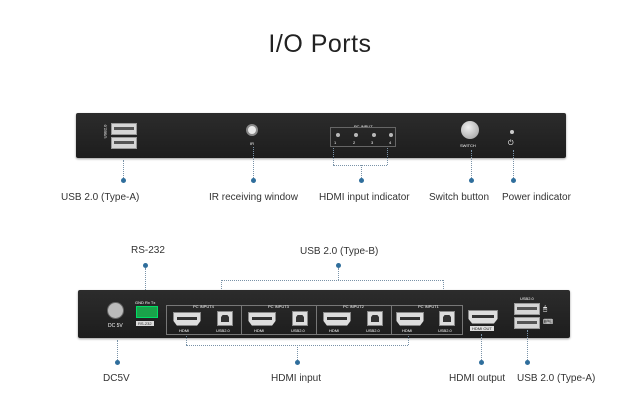 This screenshot has width=640, height=419. I want to click on rs232-label: RS-232, so click(145, 323).